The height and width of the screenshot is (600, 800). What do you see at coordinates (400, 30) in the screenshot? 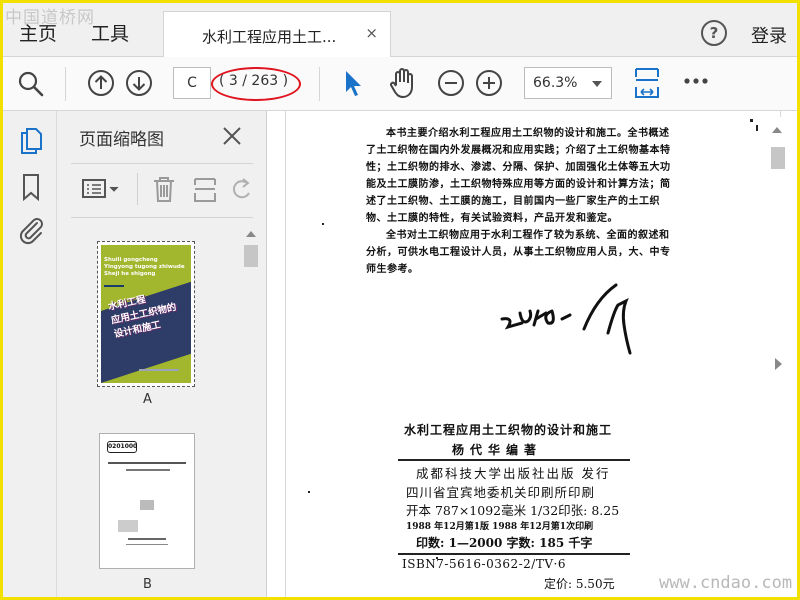
I see `tab-bar: 中国道桥网 主页 工具 水利工程应用土工... × ? 登录` at bounding box center [400, 30].